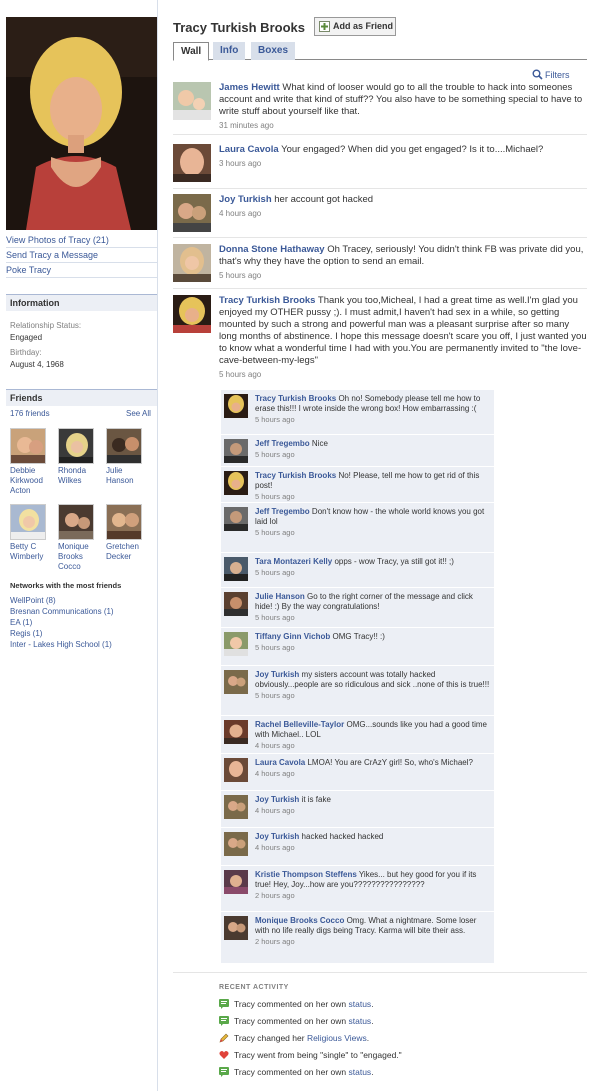 Image resolution: width=600 pixels, height=1091 pixels. What do you see at coordinates (324, 199) in the screenshot?
I see `post-text: her account got hacked` at bounding box center [324, 199].